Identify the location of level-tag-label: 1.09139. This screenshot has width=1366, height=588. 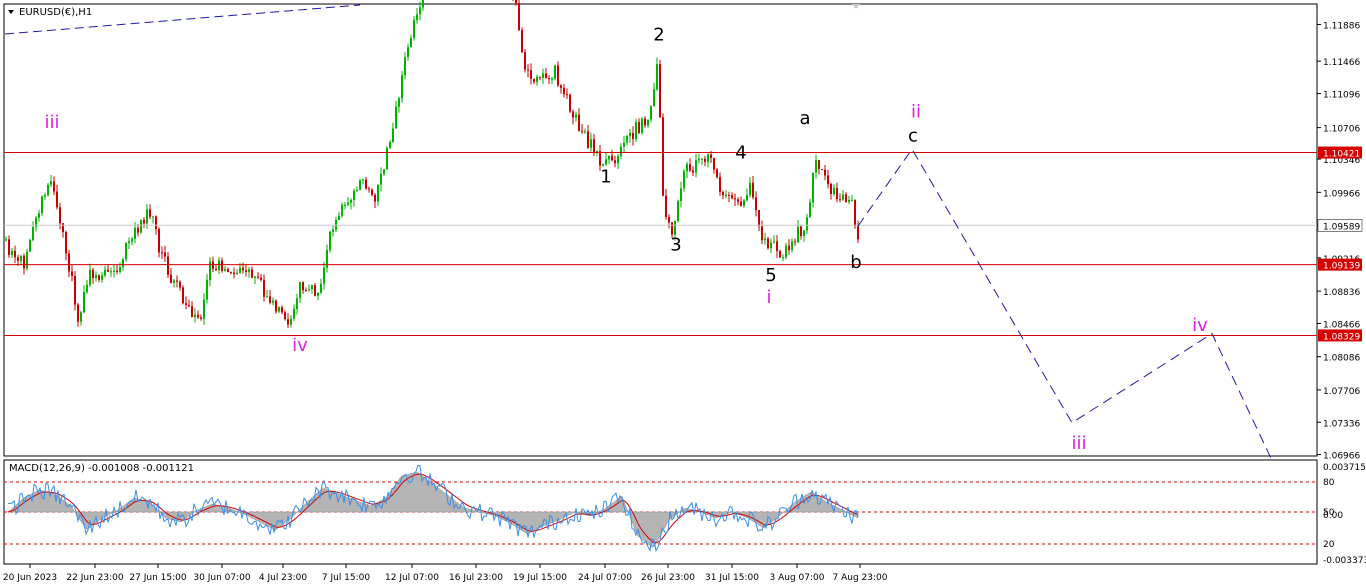
(1341, 267).